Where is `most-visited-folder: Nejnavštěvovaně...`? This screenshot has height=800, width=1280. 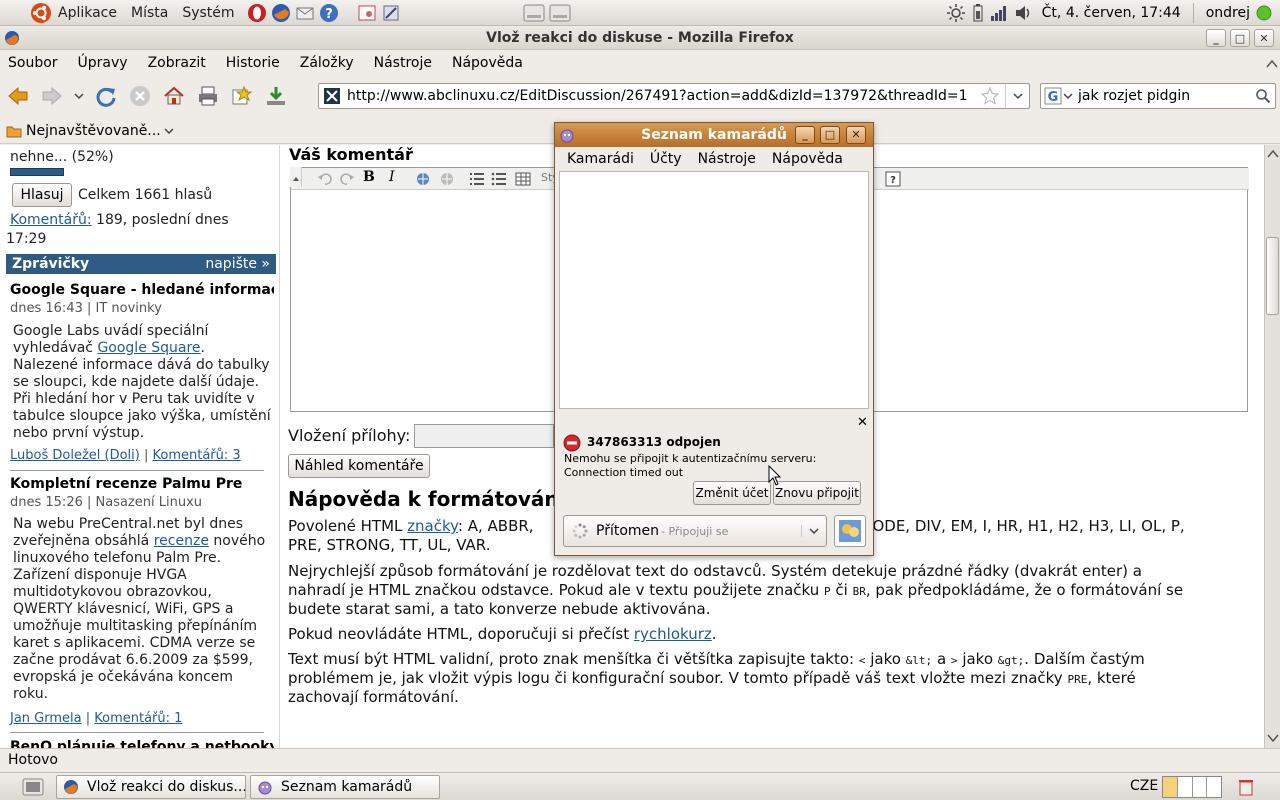 most-visited-folder: Nejnavštěvovaně... is located at coordinates (90, 131).